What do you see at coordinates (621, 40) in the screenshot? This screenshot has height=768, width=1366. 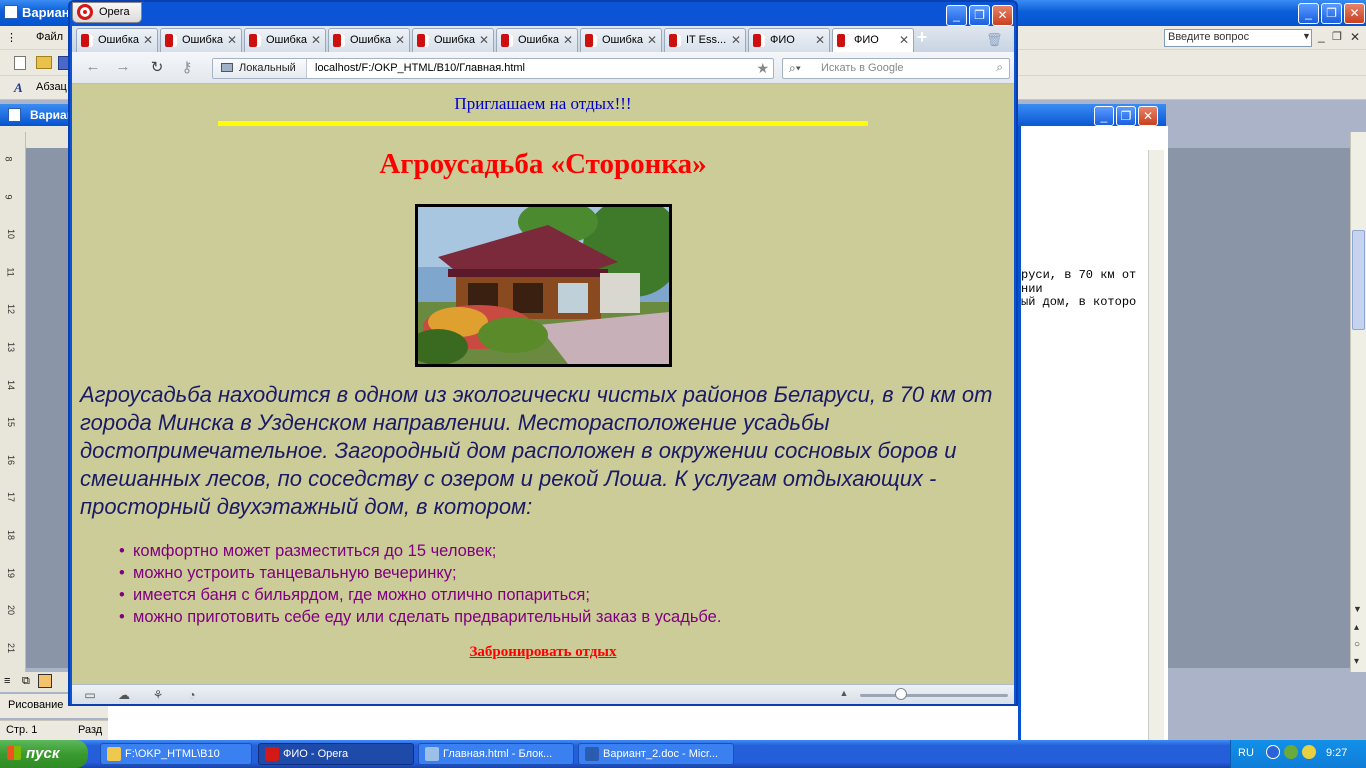 I see `tab-7: Ошибка ✕` at bounding box center [621, 40].